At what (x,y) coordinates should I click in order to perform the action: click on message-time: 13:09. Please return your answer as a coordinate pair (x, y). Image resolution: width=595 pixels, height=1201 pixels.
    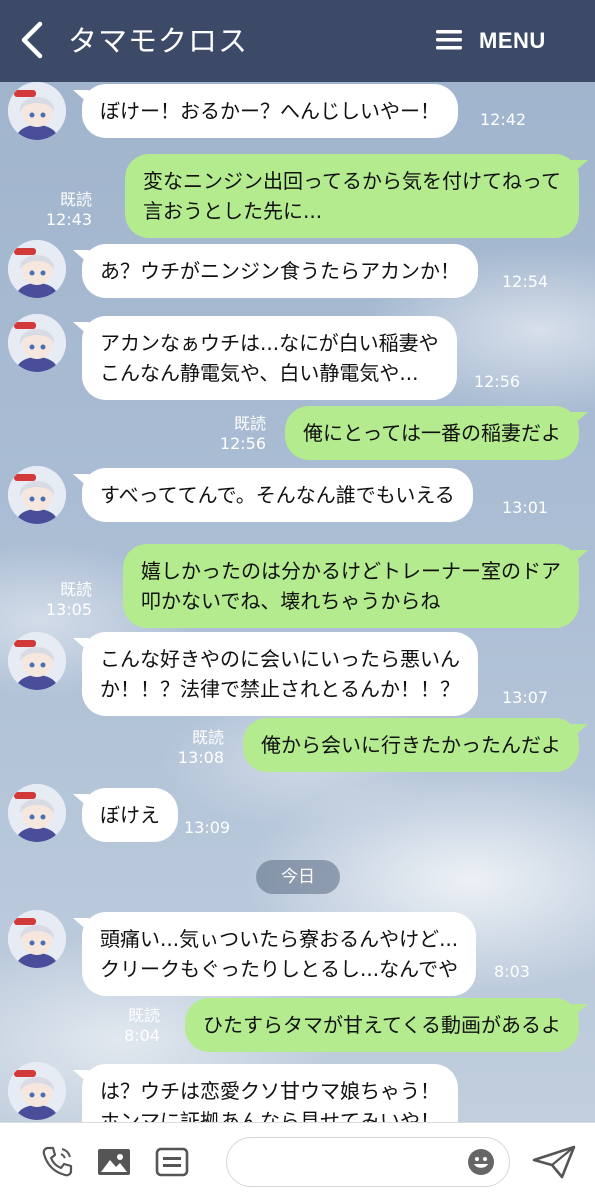
    Looking at the image, I should click on (207, 827).